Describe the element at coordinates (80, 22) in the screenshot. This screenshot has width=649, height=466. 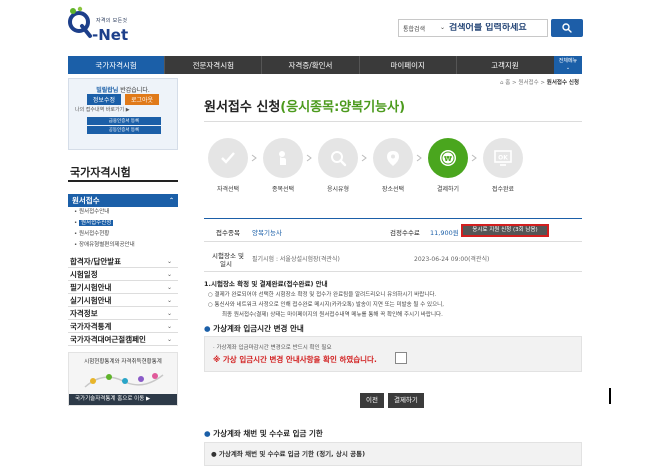
I see `q-logo-icon` at that location.